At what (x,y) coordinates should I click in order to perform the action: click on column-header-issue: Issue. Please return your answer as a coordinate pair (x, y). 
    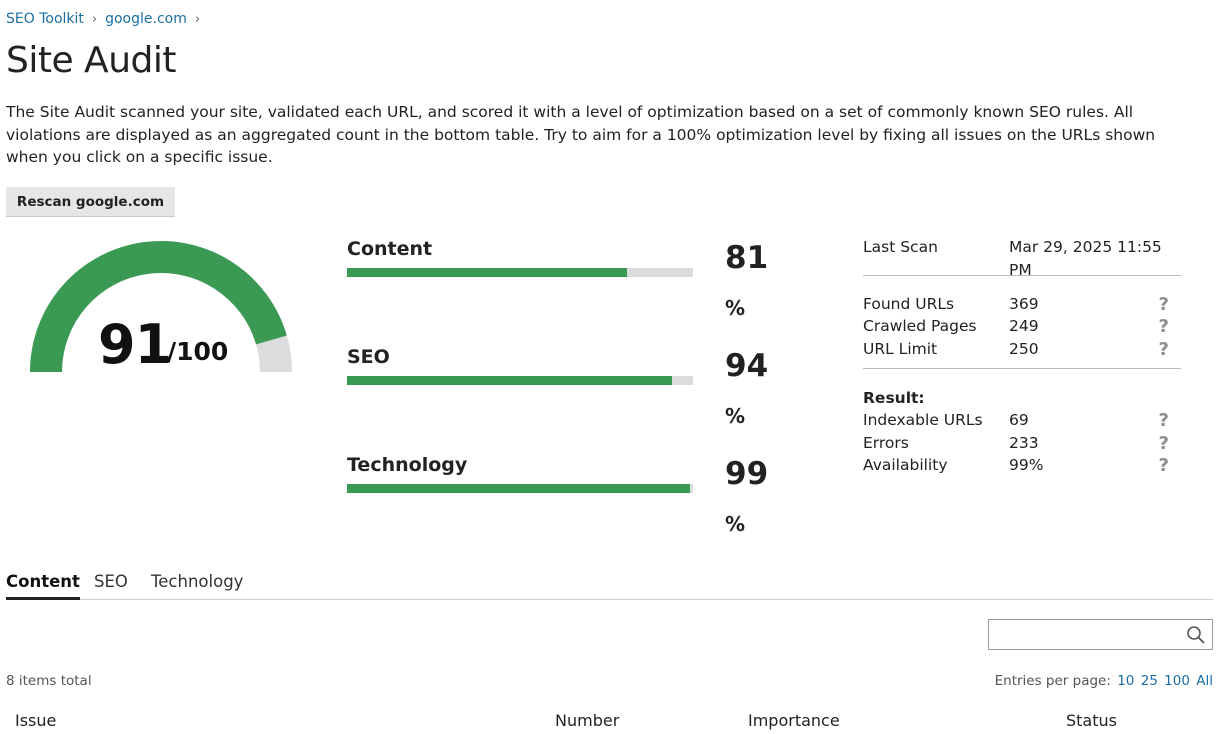
    Looking at the image, I should click on (35, 720).